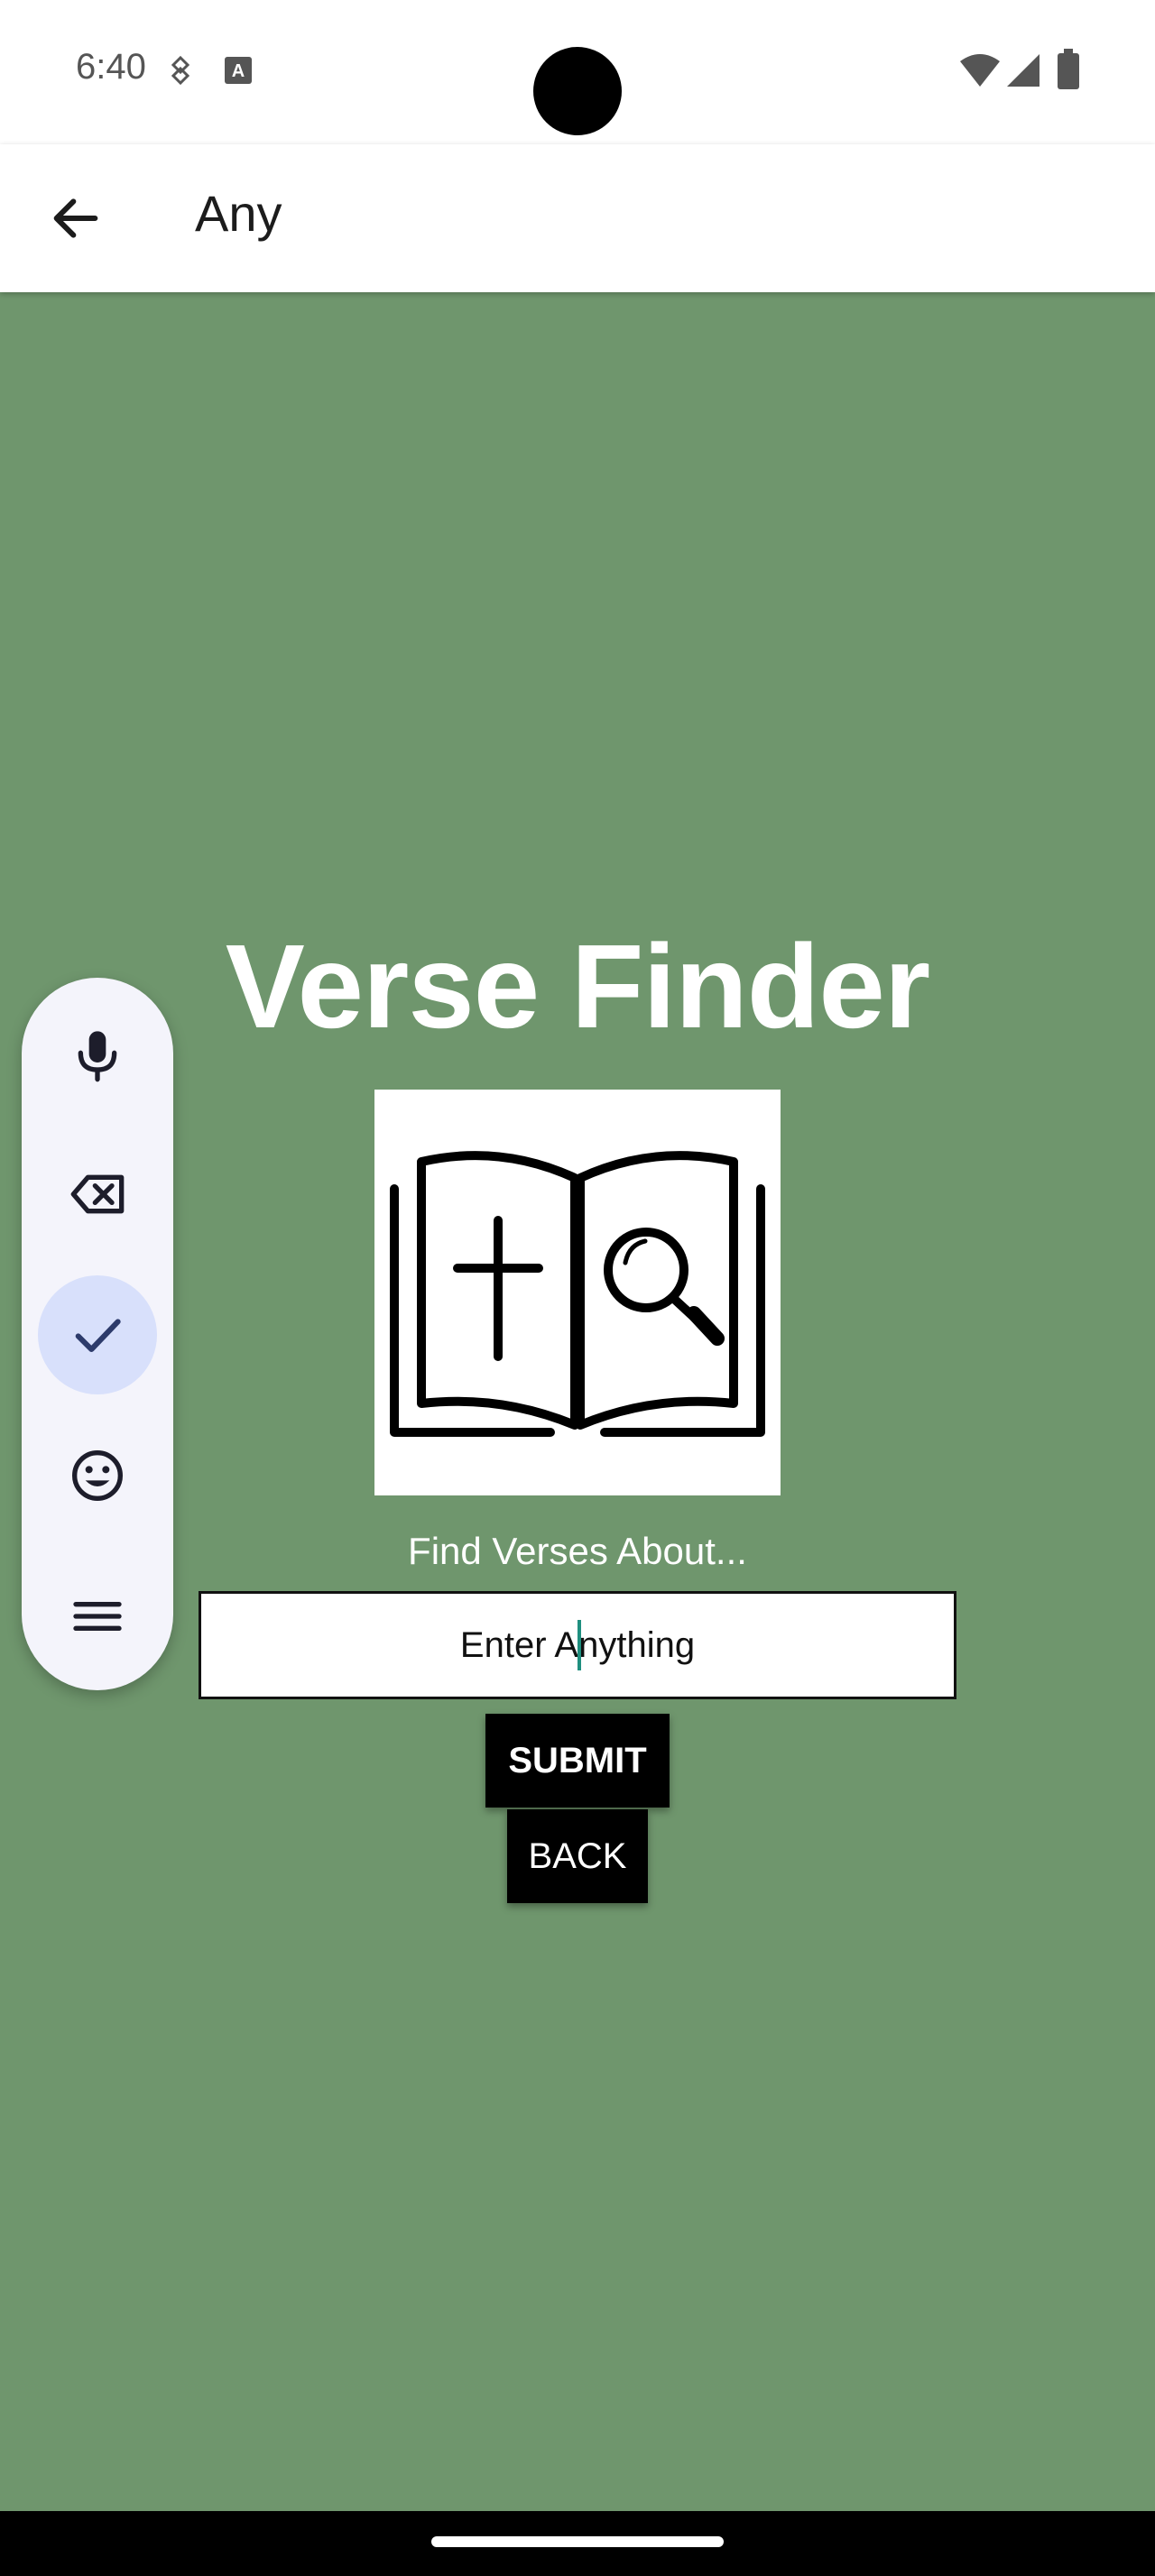  Describe the element at coordinates (577, 218) in the screenshot. I see `app-bar: Any` at that location.